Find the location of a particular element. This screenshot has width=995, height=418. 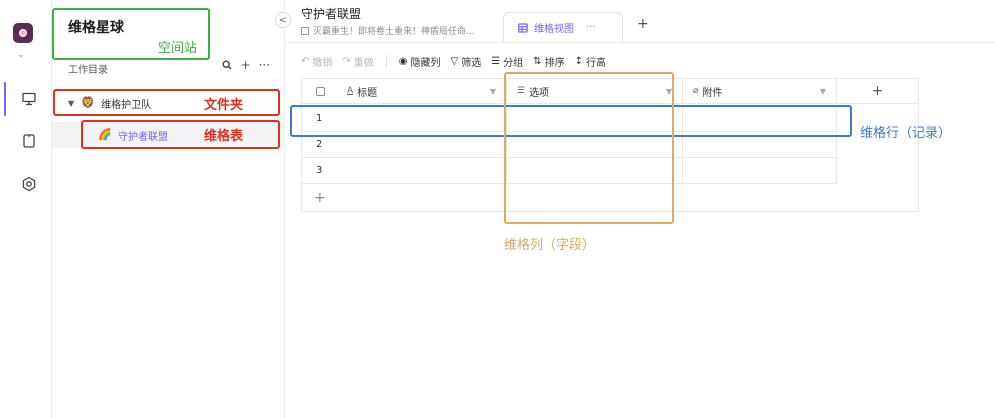

attachment-icon: ⌀ is located at coordinates (696, 91).